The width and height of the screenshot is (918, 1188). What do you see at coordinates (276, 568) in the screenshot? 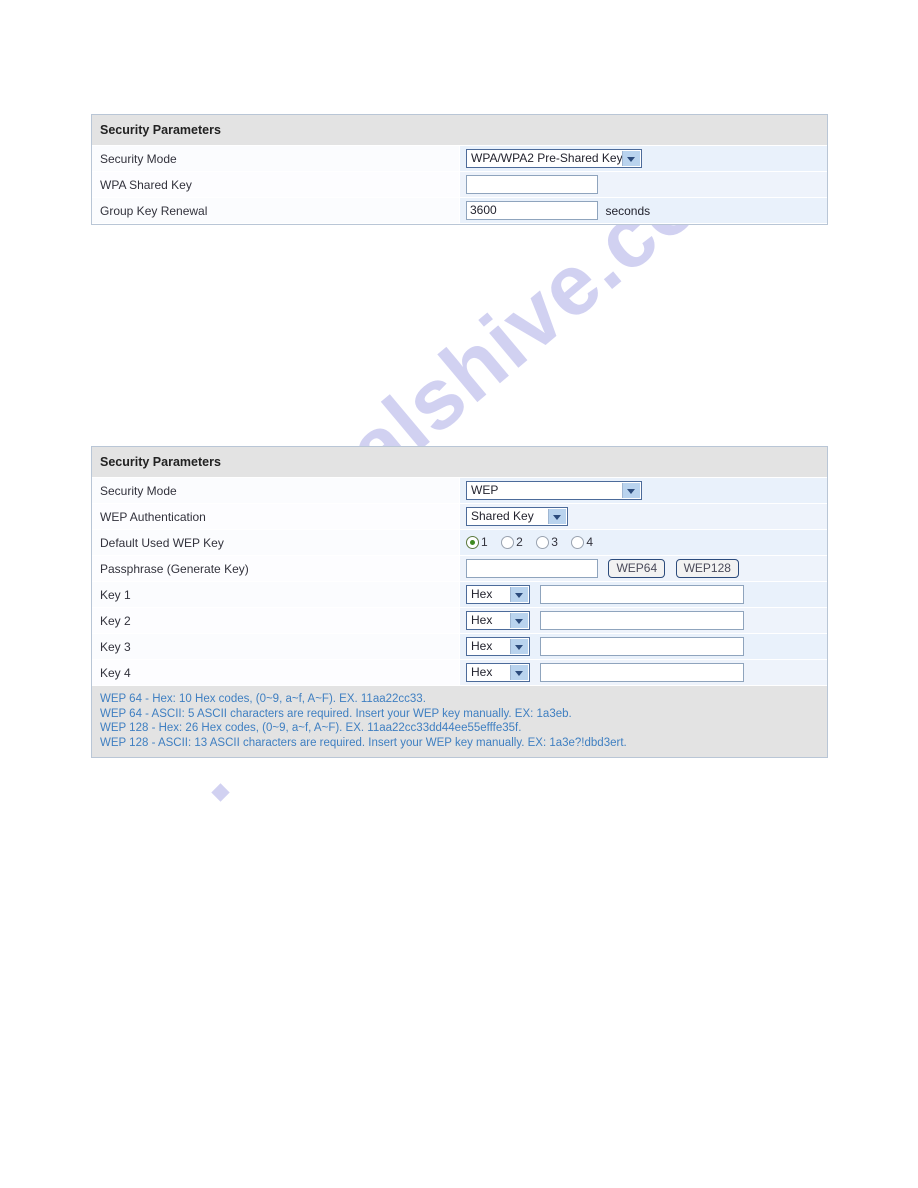
I see `passphrase-label: Passphrase (Generate Key)` at bounding box center [276, 568].